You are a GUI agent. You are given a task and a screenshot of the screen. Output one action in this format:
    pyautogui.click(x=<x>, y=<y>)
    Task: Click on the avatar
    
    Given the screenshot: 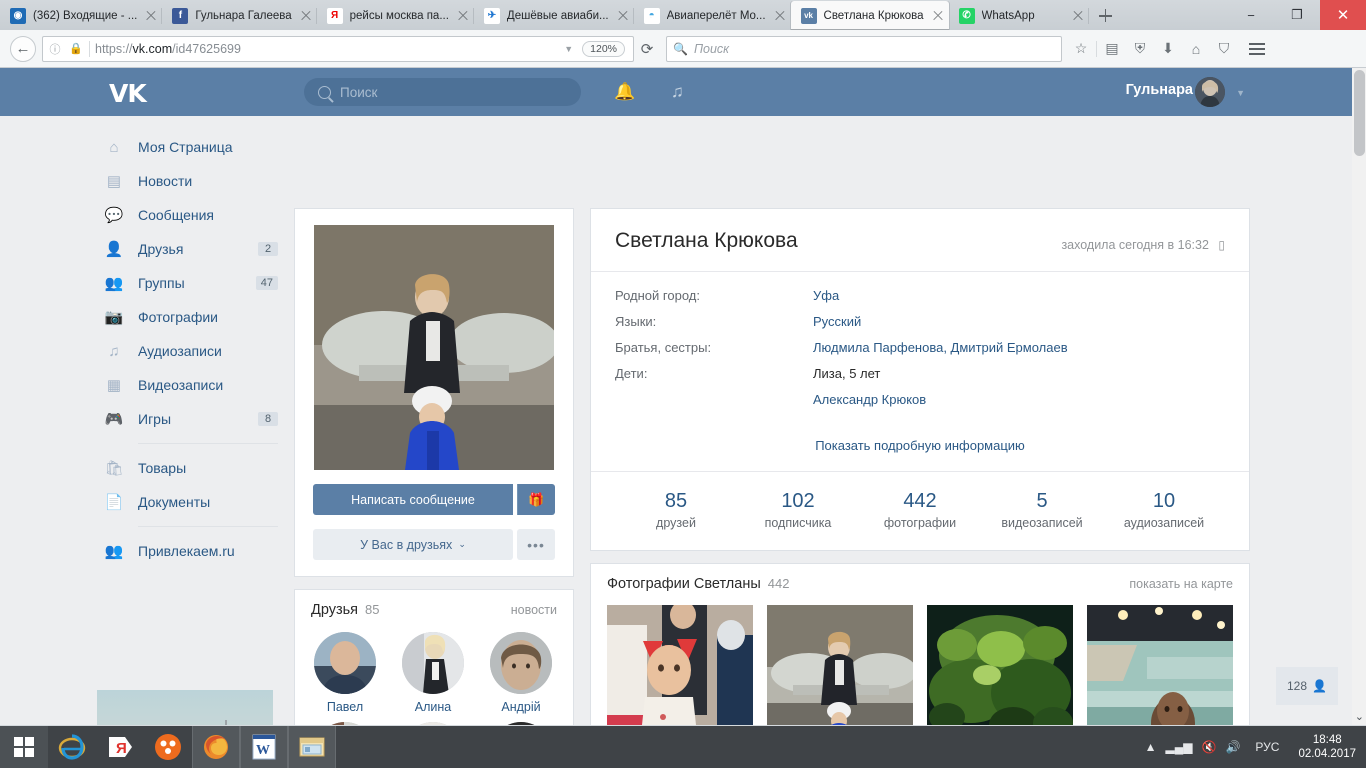 What is the action you would take?
    pyautogui.click(x=1210, y=92)
    